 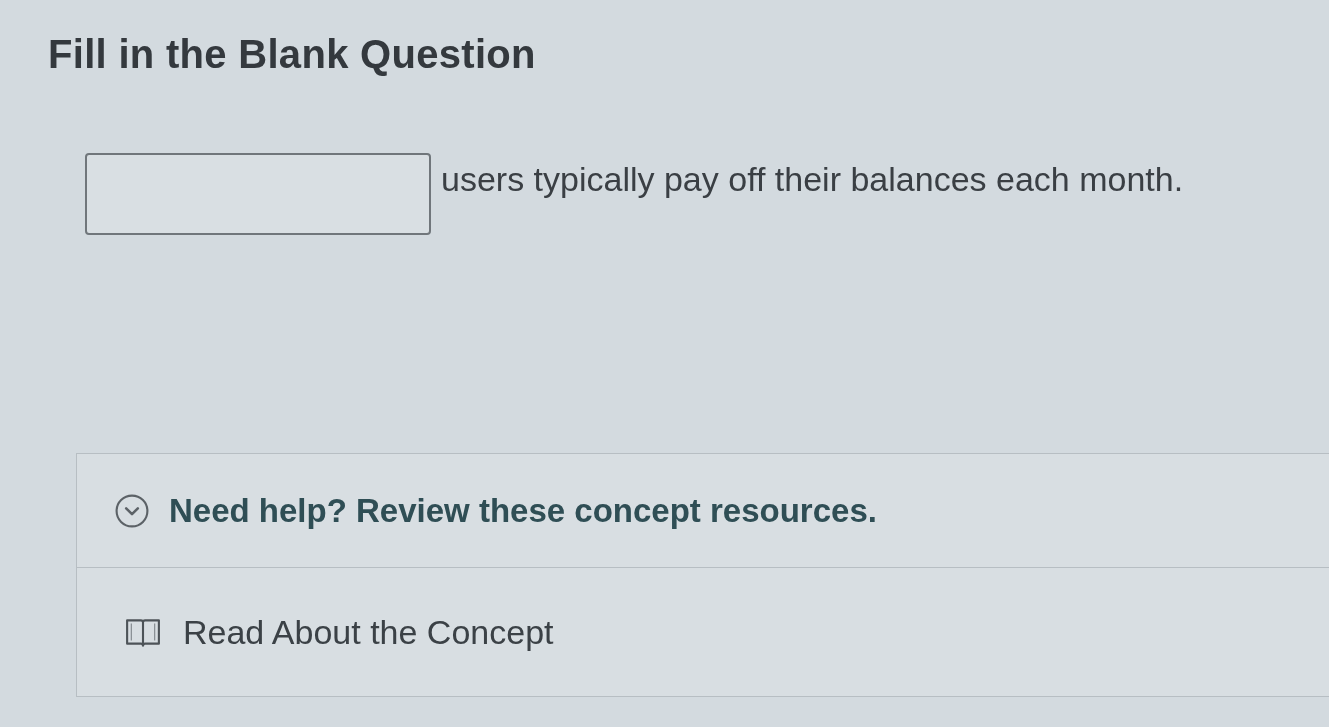 I want to click on question-title: Fill in the Blank Question, so click(x=292, y=54).